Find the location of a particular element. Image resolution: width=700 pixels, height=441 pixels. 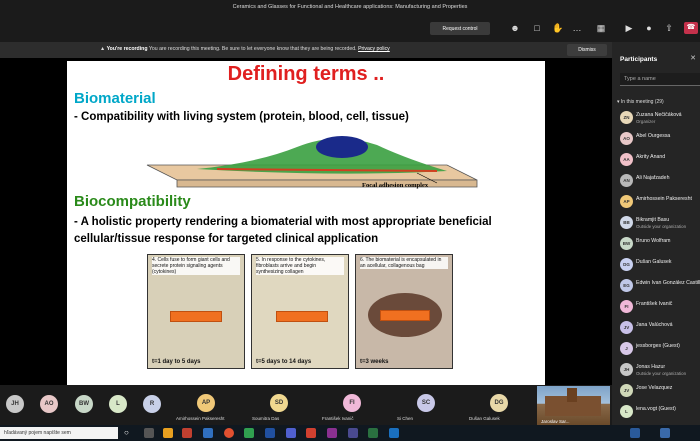

leave-rooms-icon: ▦ is located at coordinates (601, 28).